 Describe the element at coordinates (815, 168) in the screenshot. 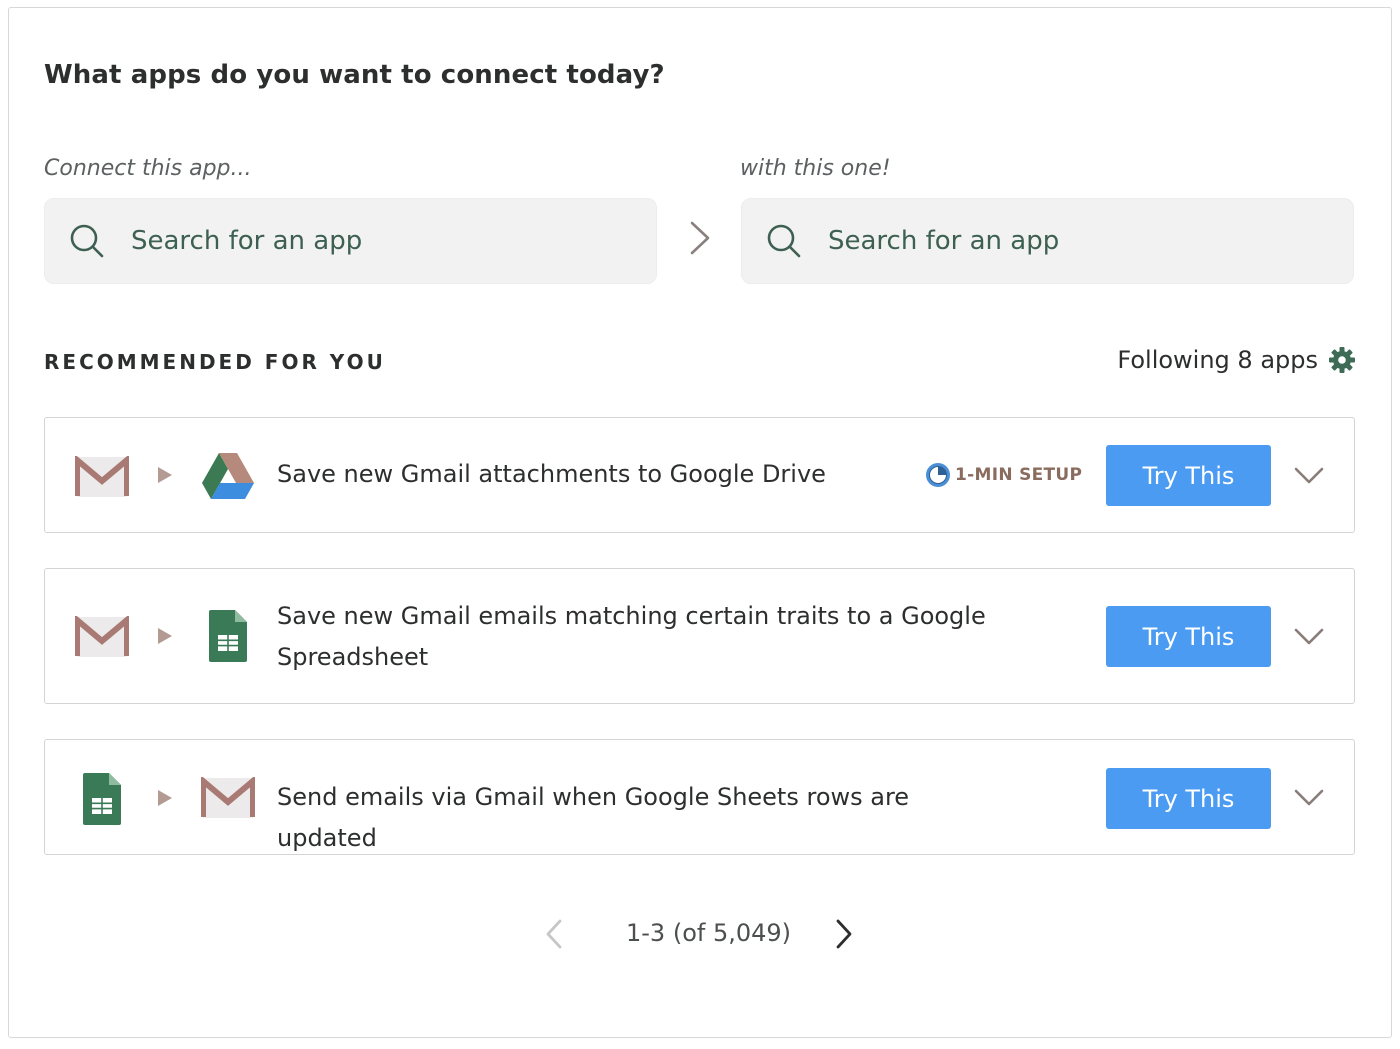

I see `to-app-label: with this one!` at that location.